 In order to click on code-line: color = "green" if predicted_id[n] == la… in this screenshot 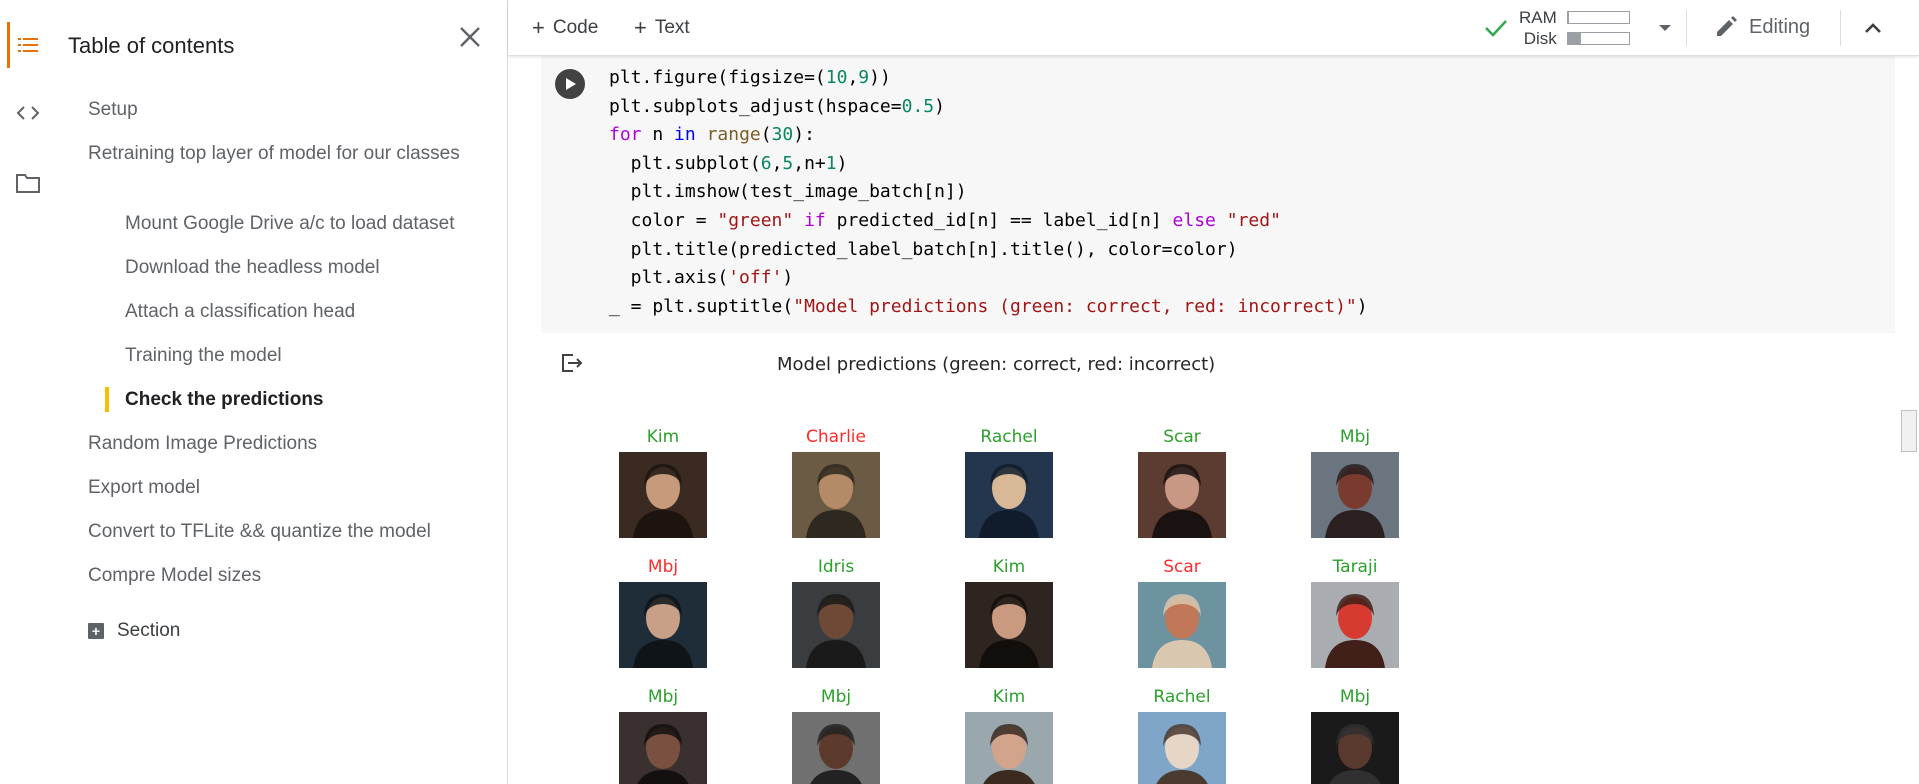, I will do `click(945, 220)`.